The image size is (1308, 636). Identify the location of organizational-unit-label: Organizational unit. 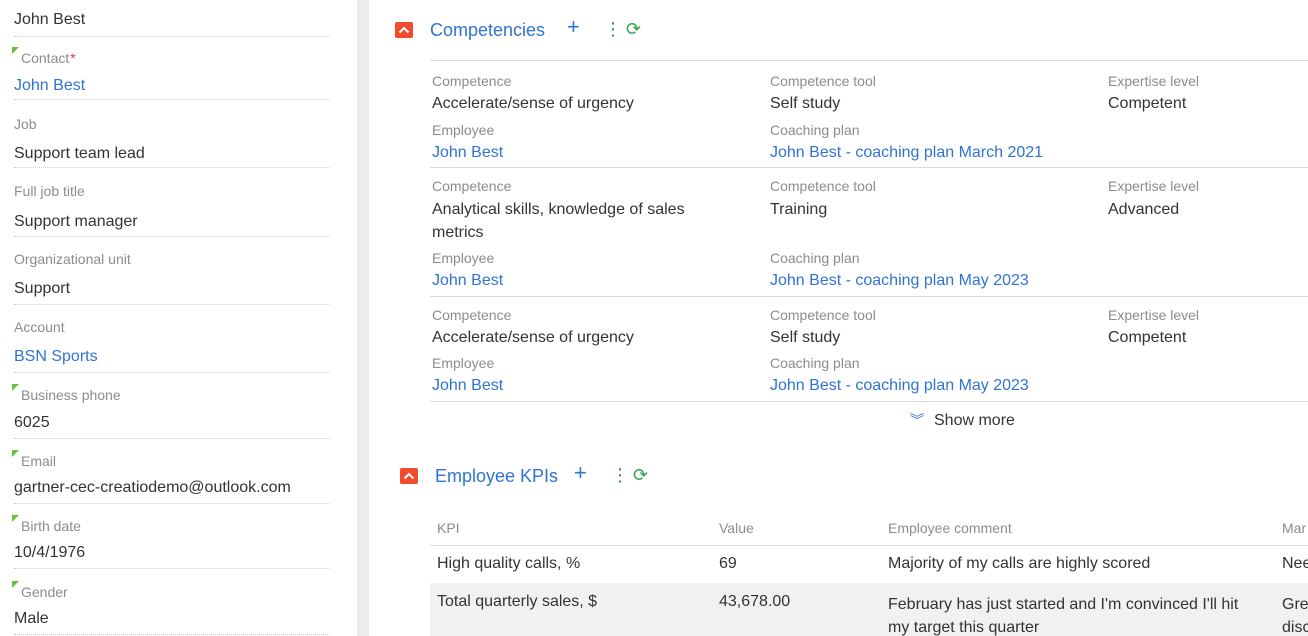
(72, 259).